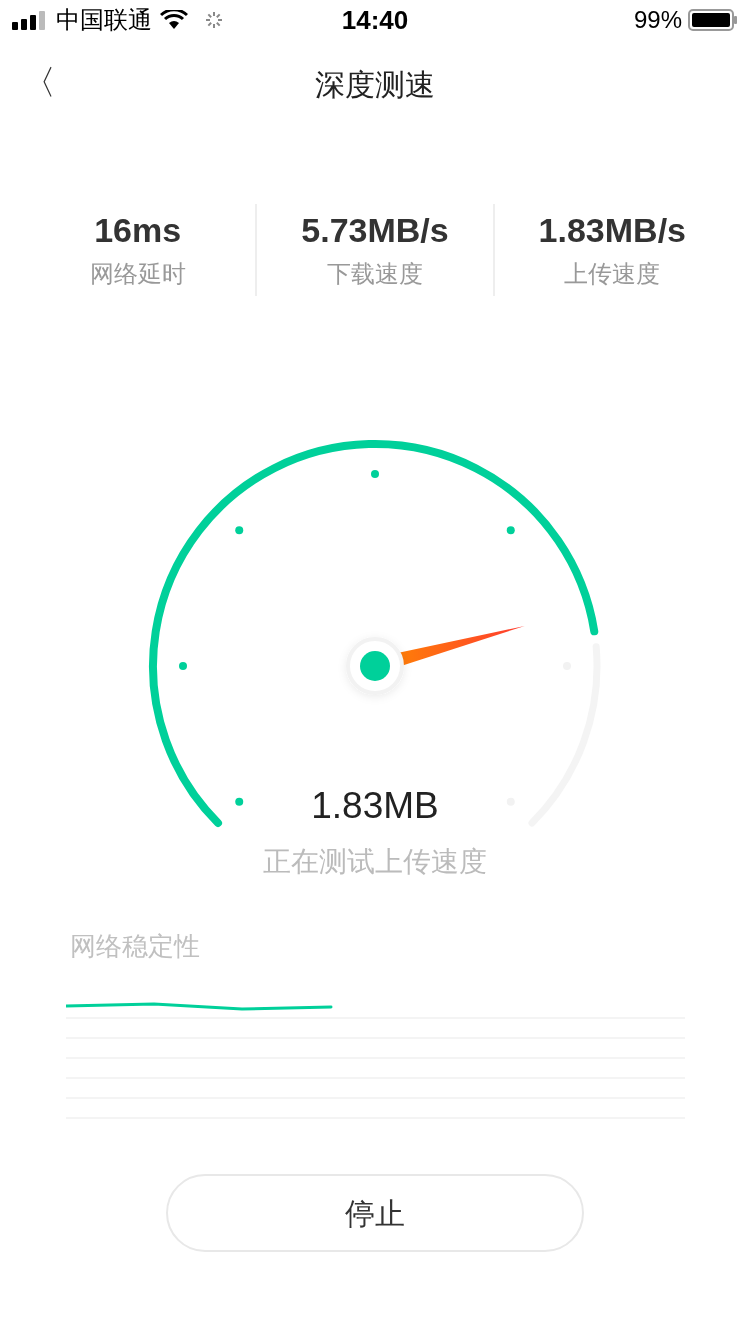 This screenshot has width=750, height=1334. Describe the element at coordinates (375, 666) in the screenshot. I see `gauge-hub` at that location.